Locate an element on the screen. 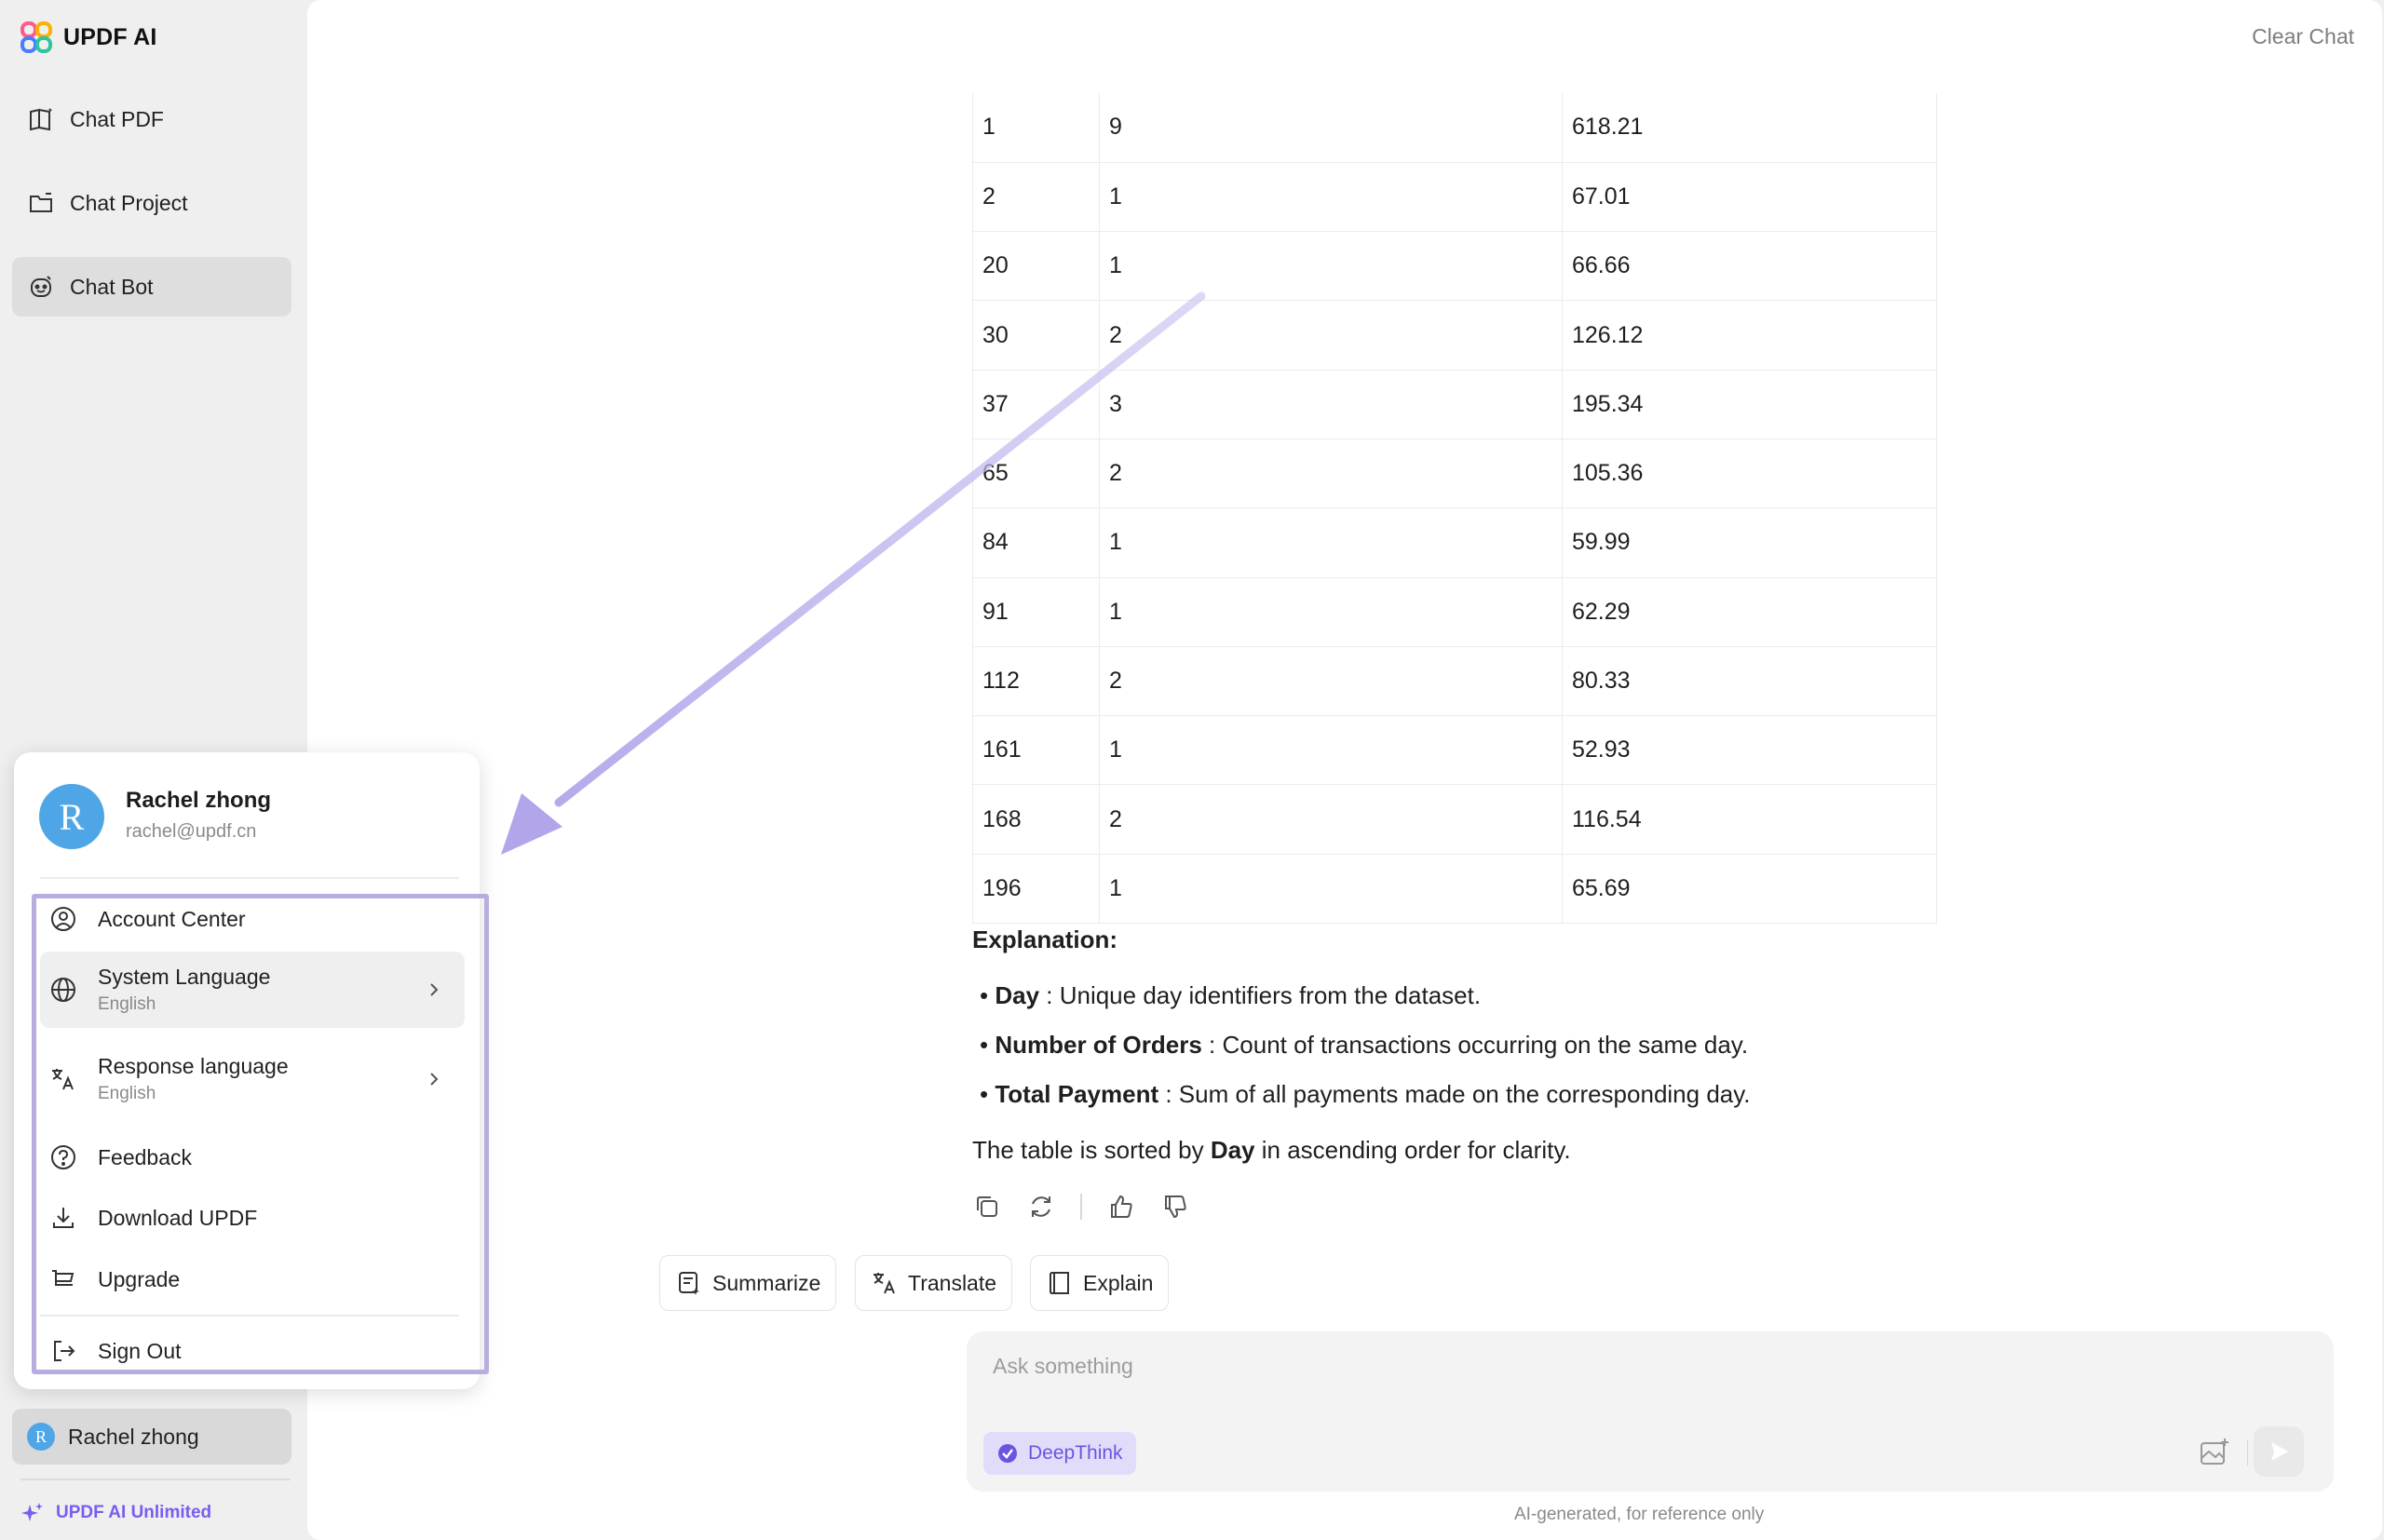  table-row: 1 9 618.21 is located at coordinates (1454, 128).